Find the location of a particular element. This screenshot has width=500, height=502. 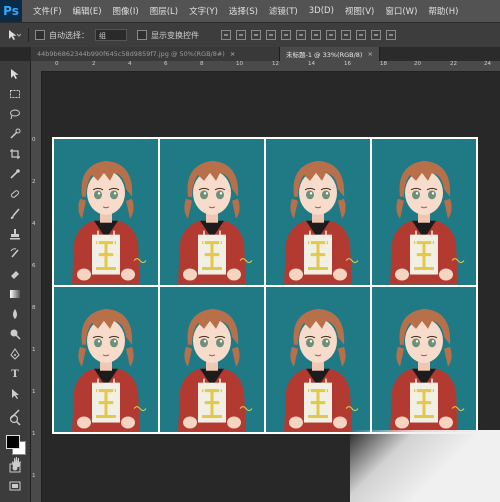

menu-image: 图像(I) is located at coordinates (126, 11).